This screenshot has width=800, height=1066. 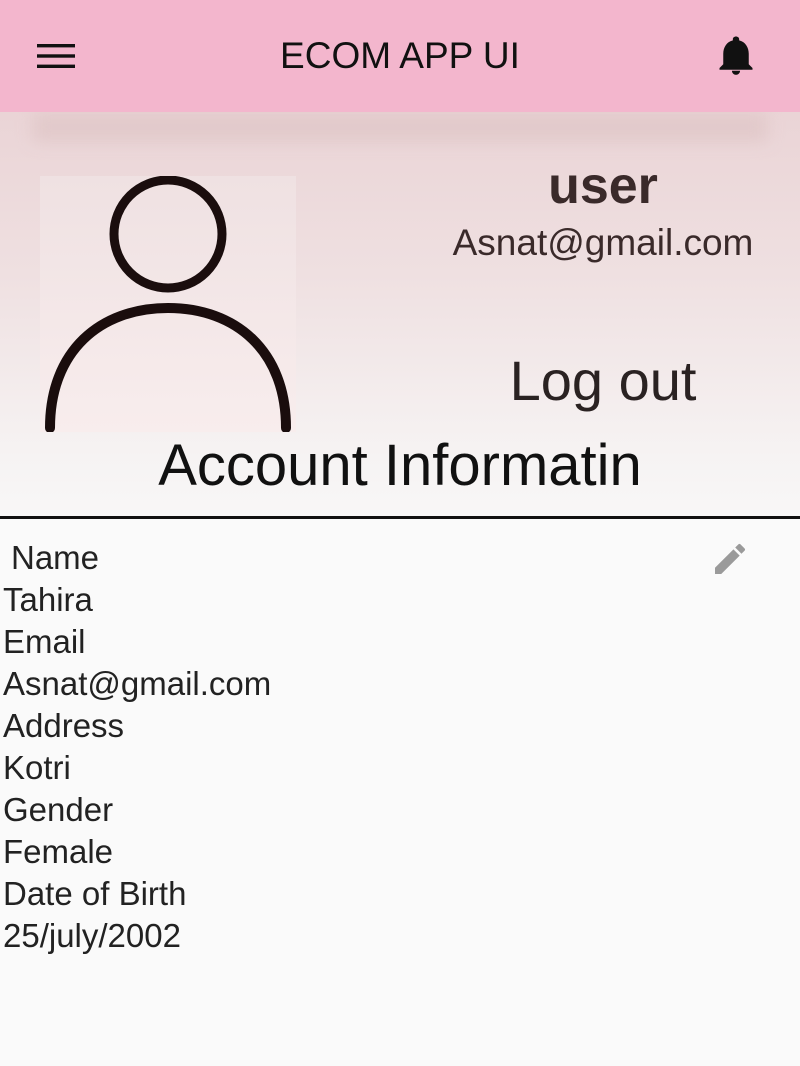 I want to click on bell-icon, so click(x=736, y=55).